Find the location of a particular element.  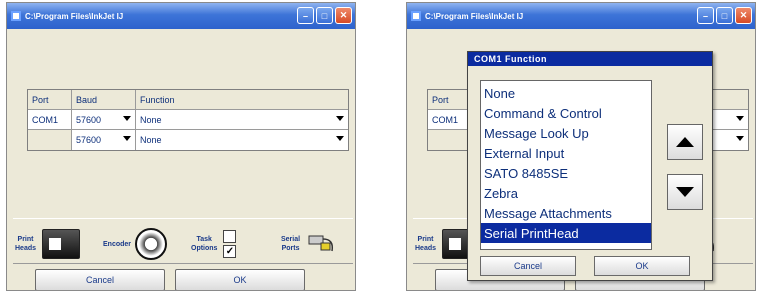

print-heads-button: Print Heads is located at coordinates (48, 244).